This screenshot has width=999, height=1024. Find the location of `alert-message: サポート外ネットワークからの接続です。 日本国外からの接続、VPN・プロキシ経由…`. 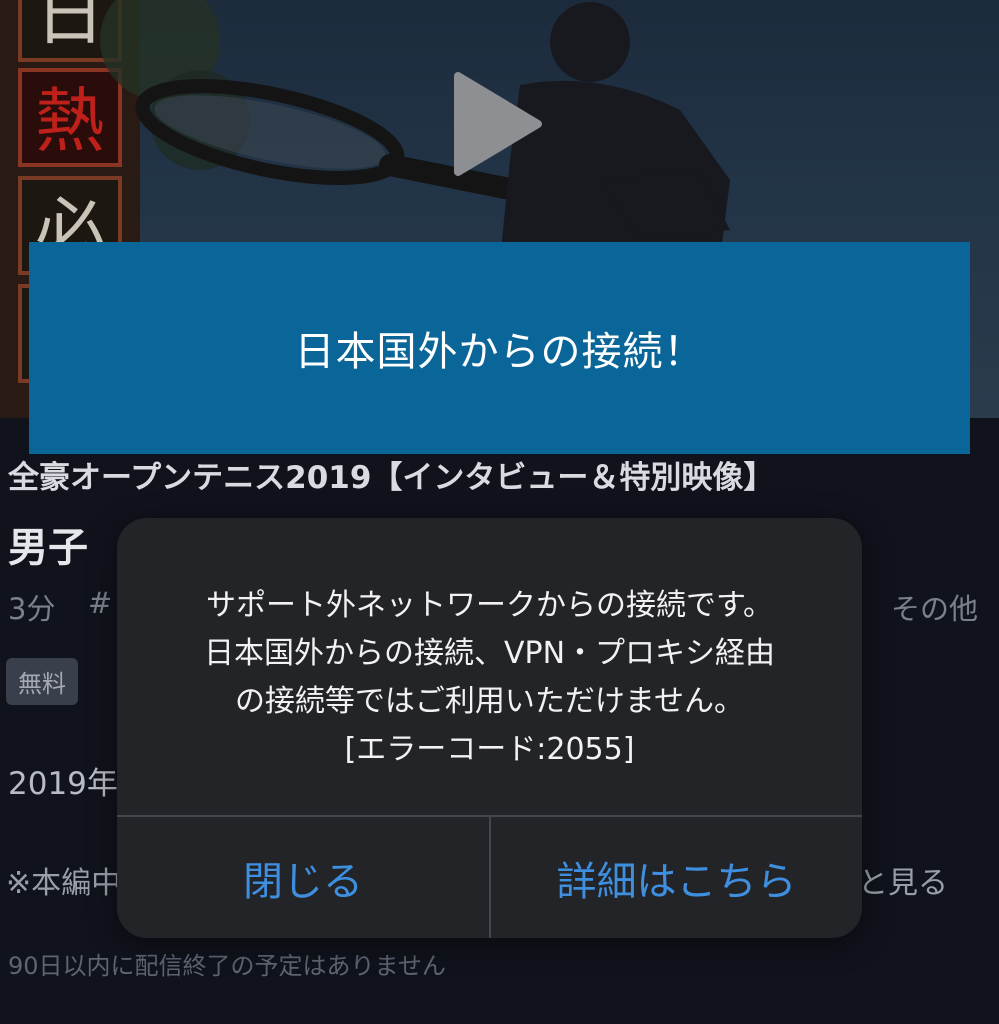

alert-message: サポート外ネットワークからの接続です。 日本国外からの接続、VPN・プロキシ経由… is located at coordinates (489, 678).